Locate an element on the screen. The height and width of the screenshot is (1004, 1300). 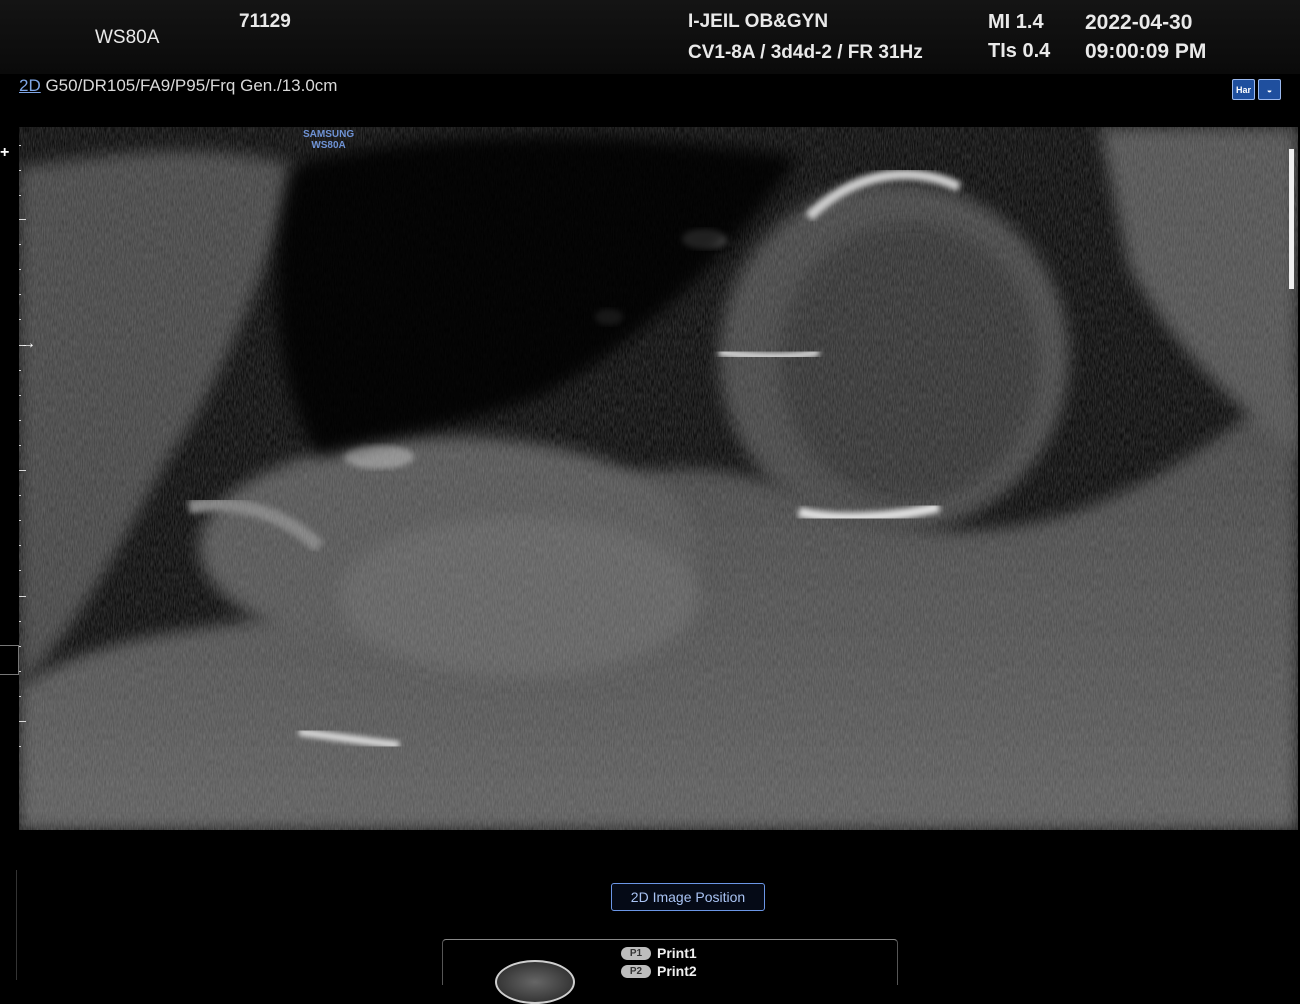
image-position-button: 2D Image Position is located at coordinates (688, 897).